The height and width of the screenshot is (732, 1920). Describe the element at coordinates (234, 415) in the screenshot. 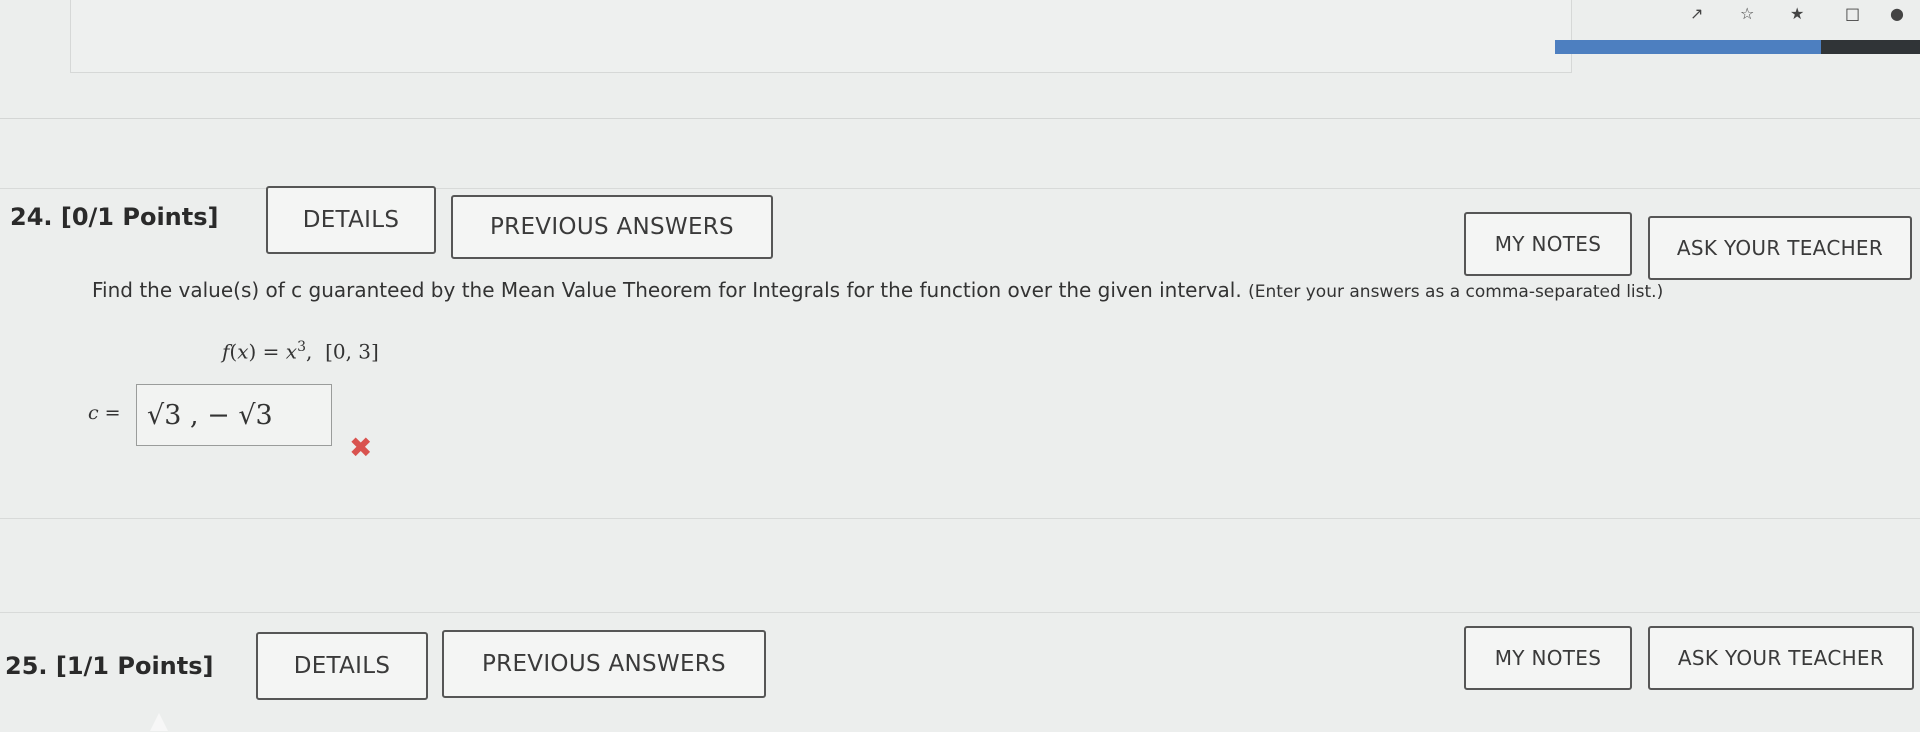

I see `answer-input: √3 , − √3` at that location.